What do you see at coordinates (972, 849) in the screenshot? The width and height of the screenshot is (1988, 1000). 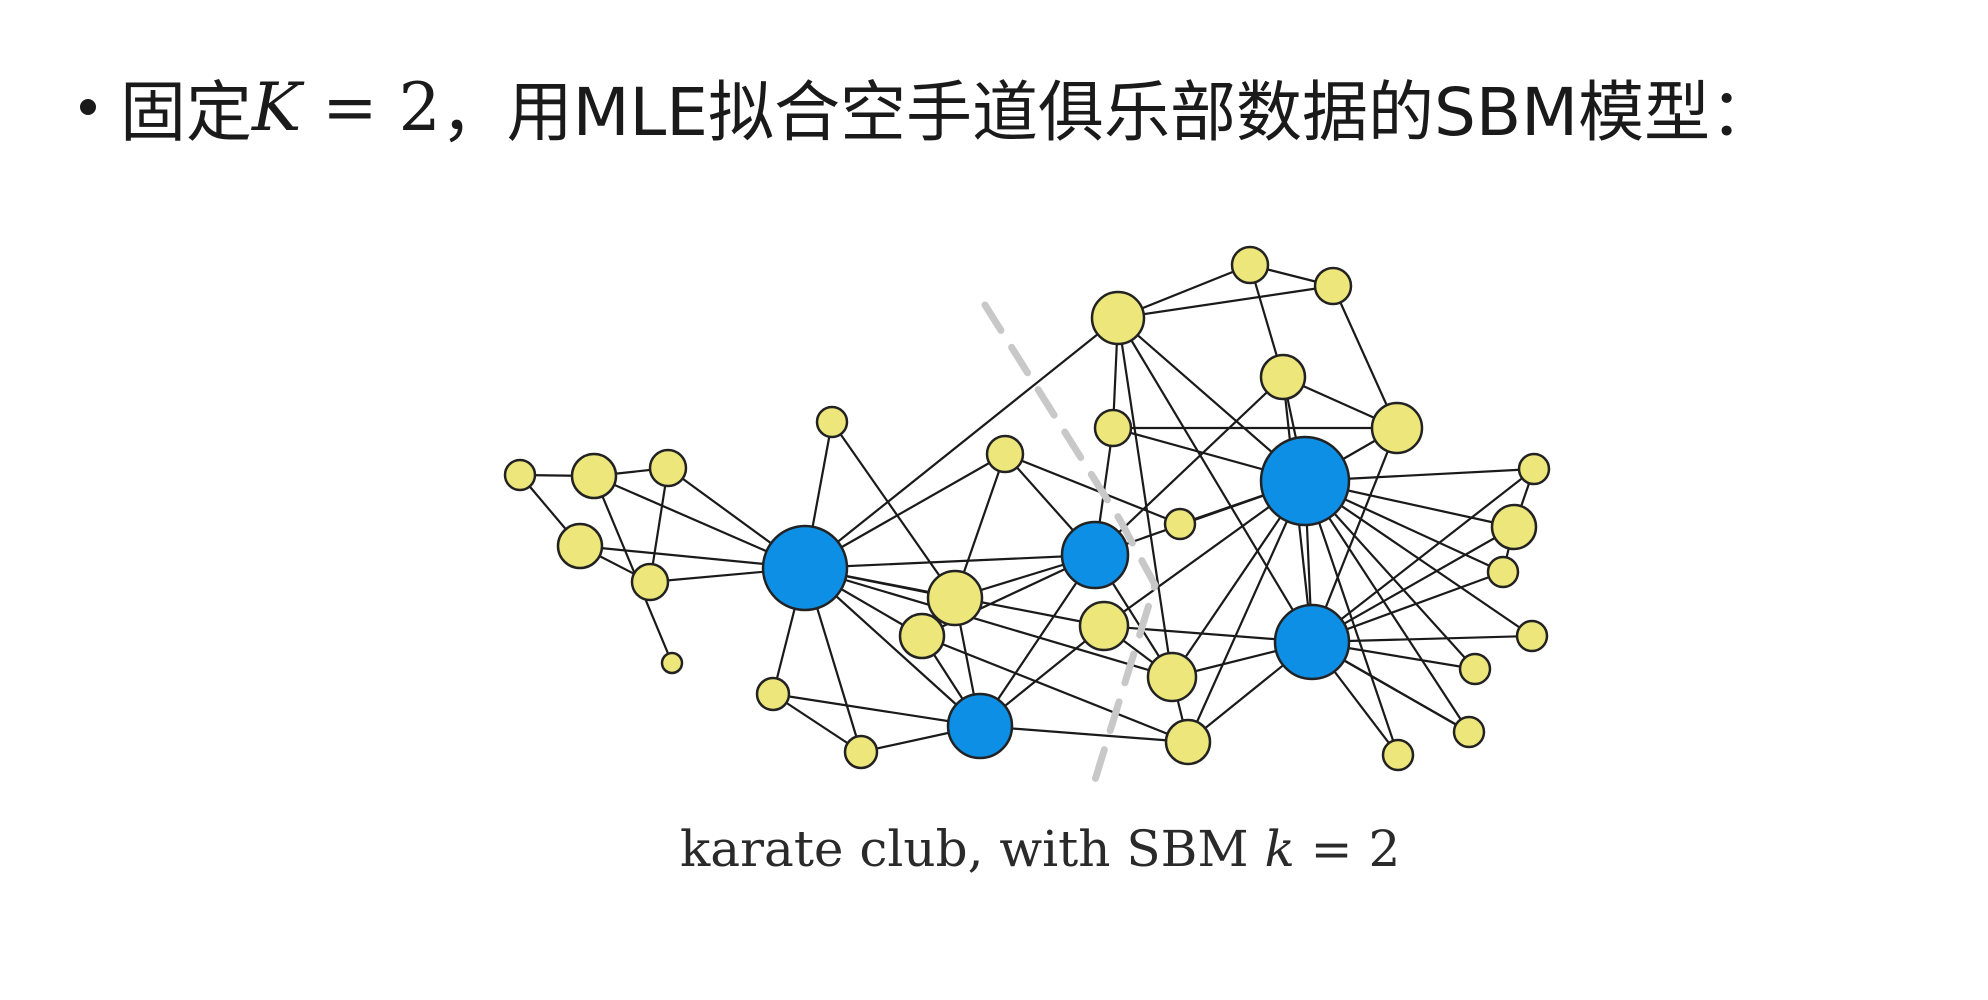 I see `caption-text: karate club, with SBM` at bounding box center [972, 849].